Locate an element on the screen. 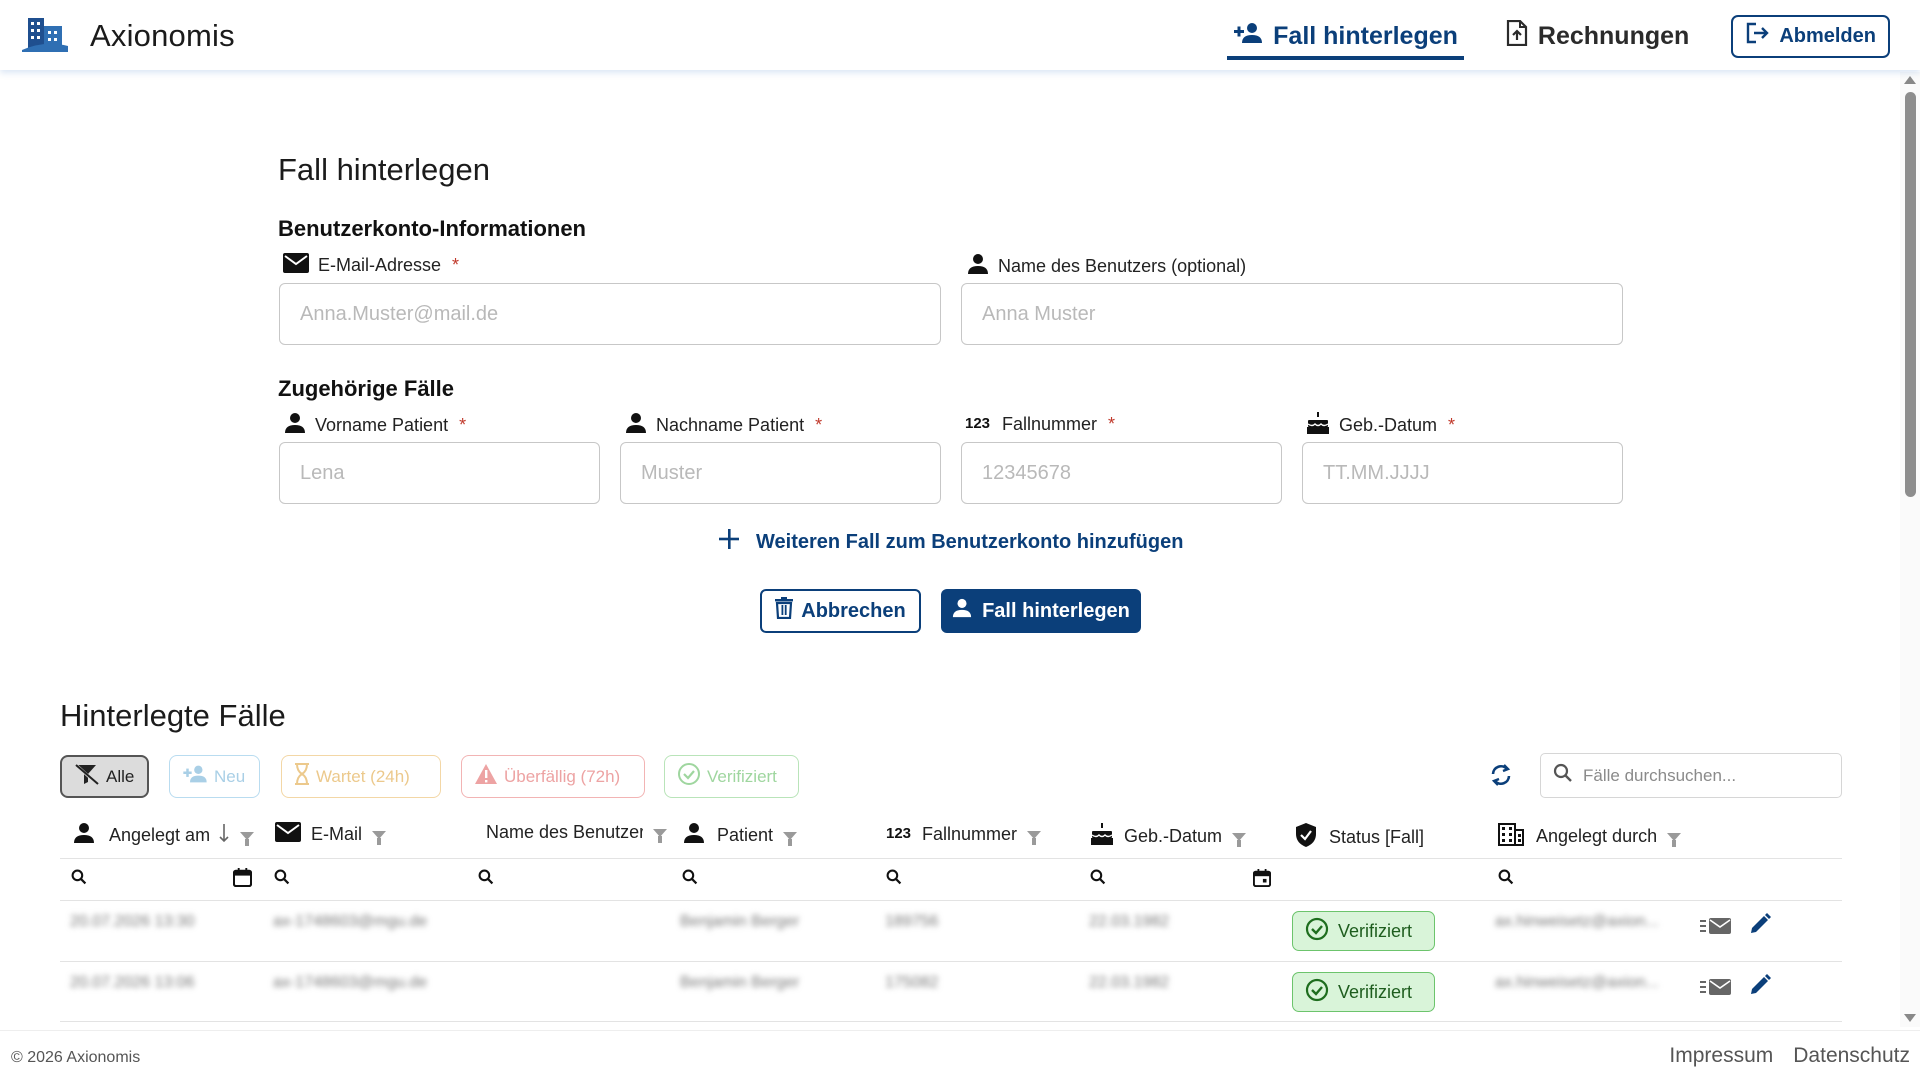 This screenshot has width=1920, height=1080. column-header-username: Name des Benutzers is located at coordinates (576, 832).